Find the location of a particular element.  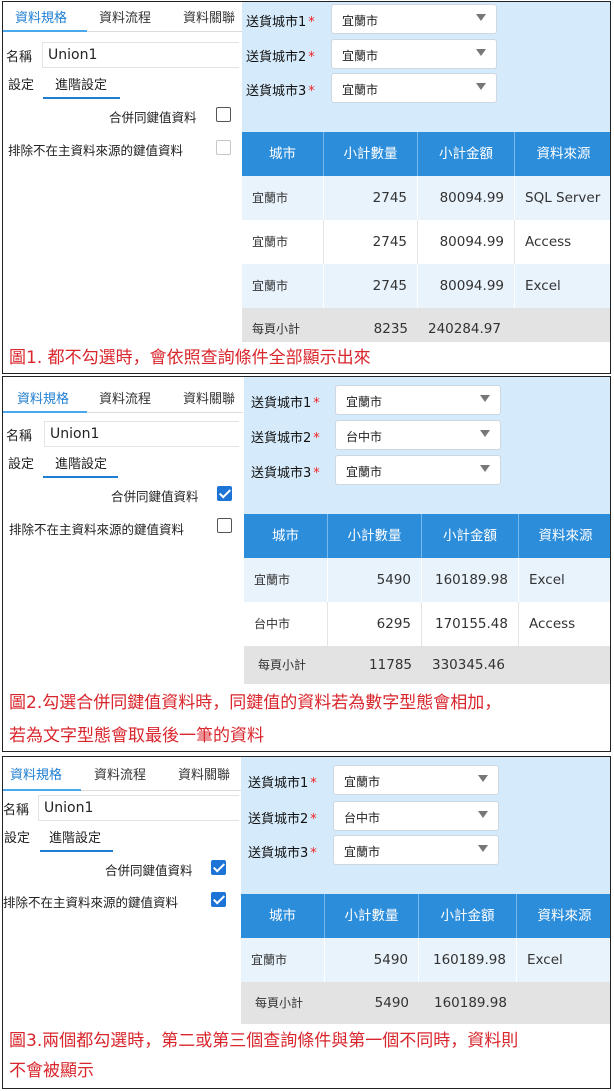

table-row: 宜蘭市 2745 80094.99 SQL Server is located at coordinates (426, 198).